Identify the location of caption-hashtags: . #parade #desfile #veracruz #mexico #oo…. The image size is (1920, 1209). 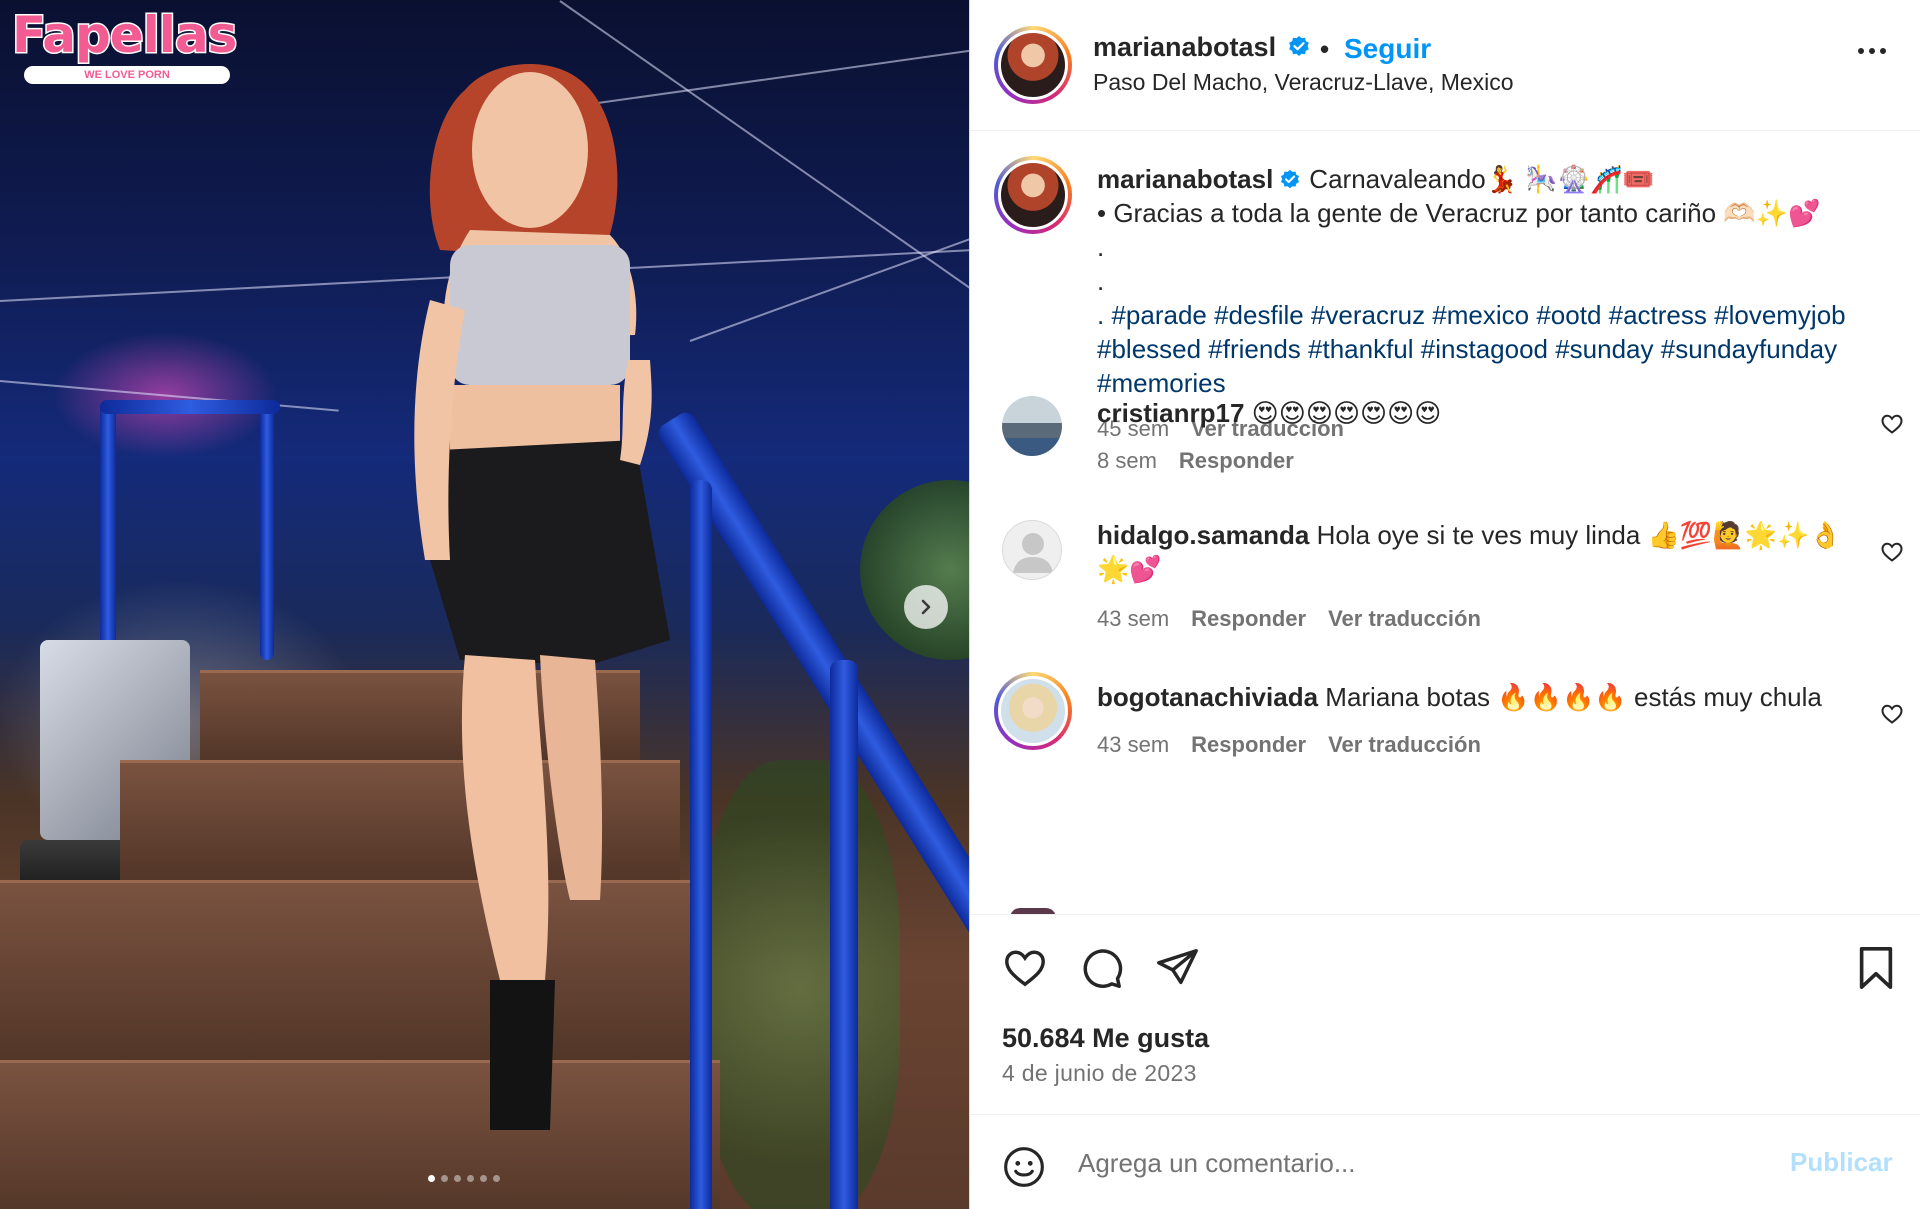
(1492, 349).